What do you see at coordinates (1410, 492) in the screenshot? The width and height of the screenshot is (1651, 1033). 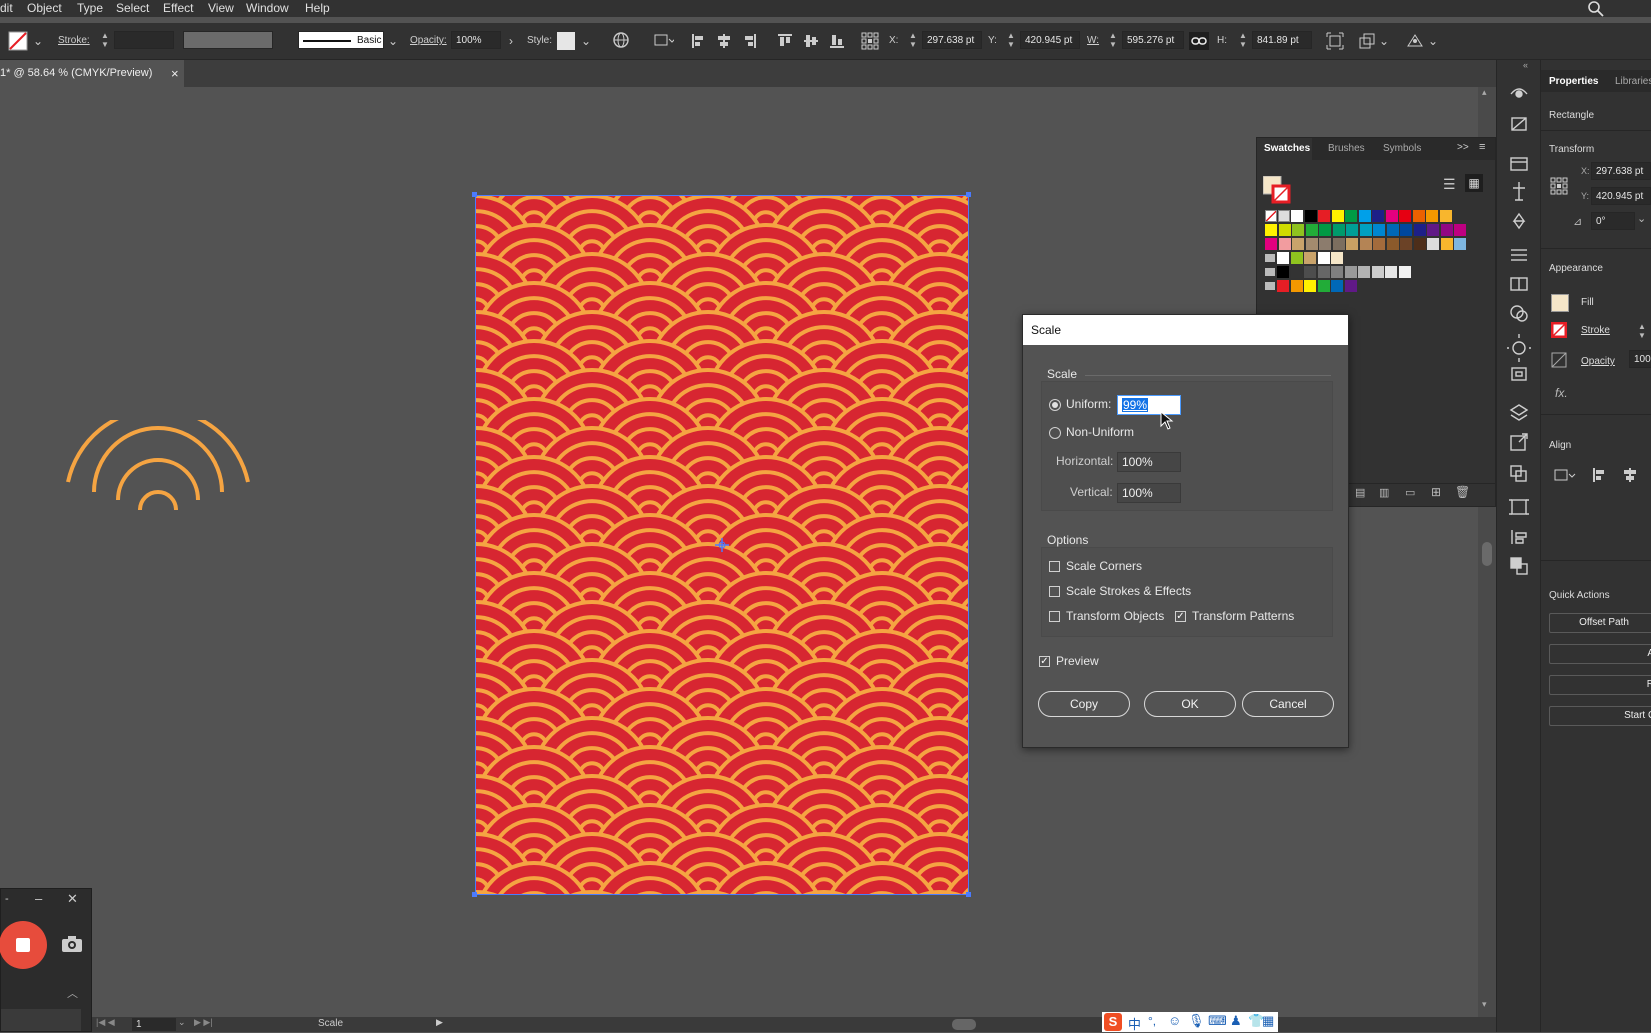 I see `folder-icon: ▭` at bounding box center [1410, 492].